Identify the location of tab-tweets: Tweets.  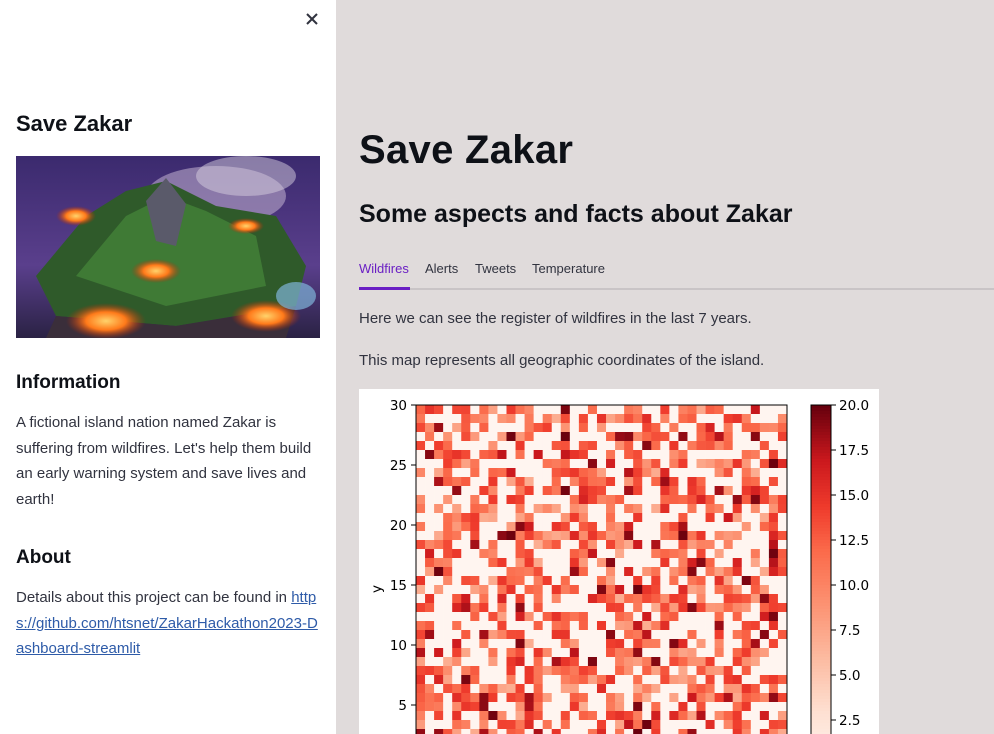
(495, 268).